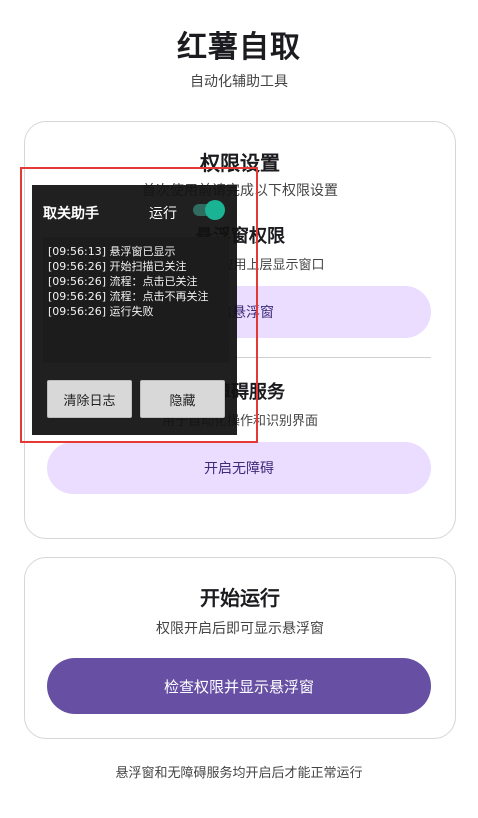 Image resolution: width=478 pixels, height=818 pixels. Describe the element at coordinates (239, 686) in the screenshot. I see `check-permissions-button: 检查权限并显示悬浮窗` at that location.